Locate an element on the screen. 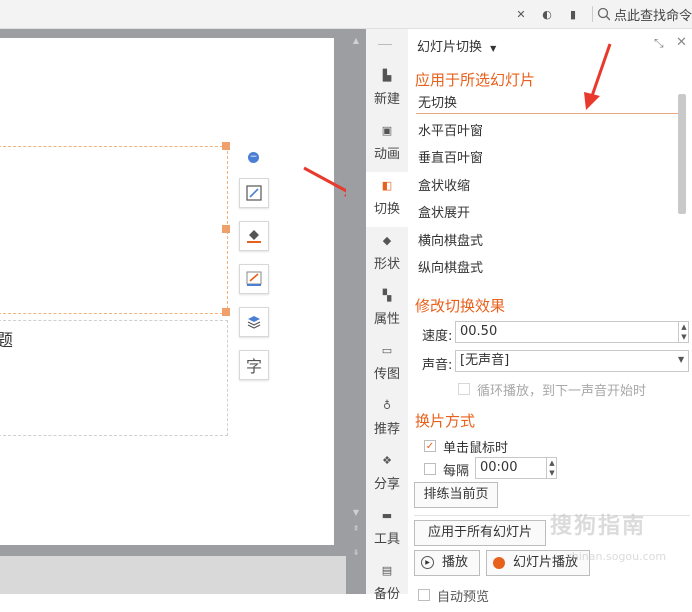 The width and height of the screenshot is (692, 612). pin-icon: ✕ is located at coordinates (521, 14).